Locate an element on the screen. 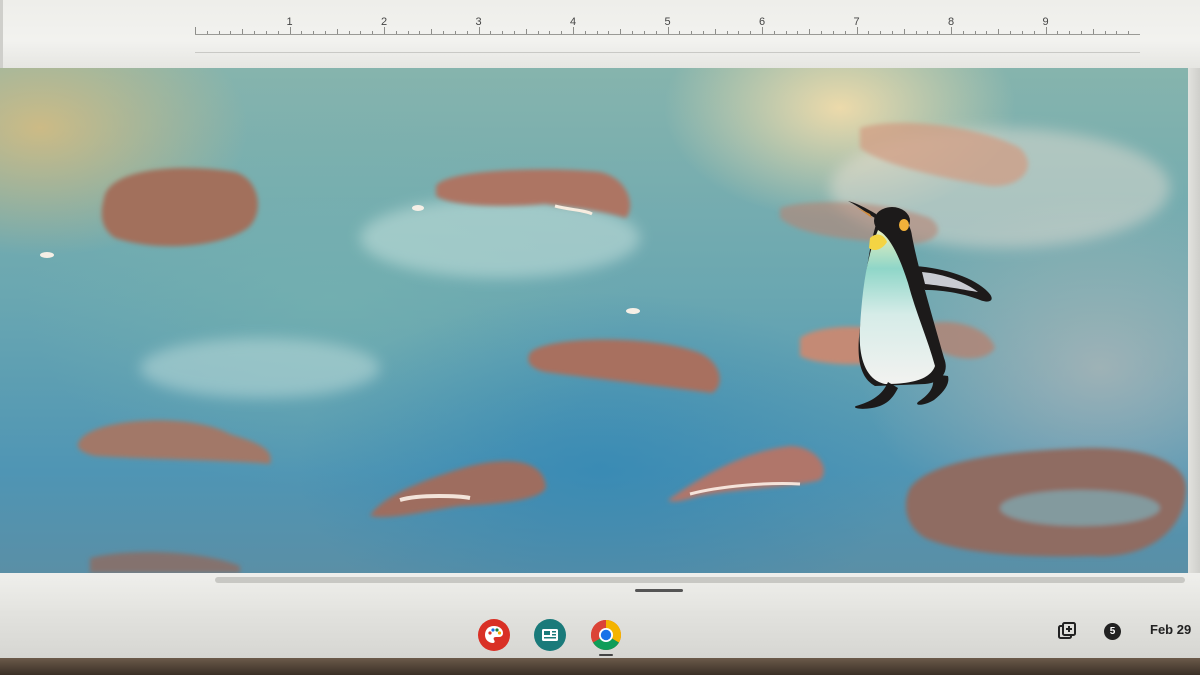 Image resolution: width=1200 pixels, height=675 pixels. chrome-running-indicator is located at coordinates (606, 655).